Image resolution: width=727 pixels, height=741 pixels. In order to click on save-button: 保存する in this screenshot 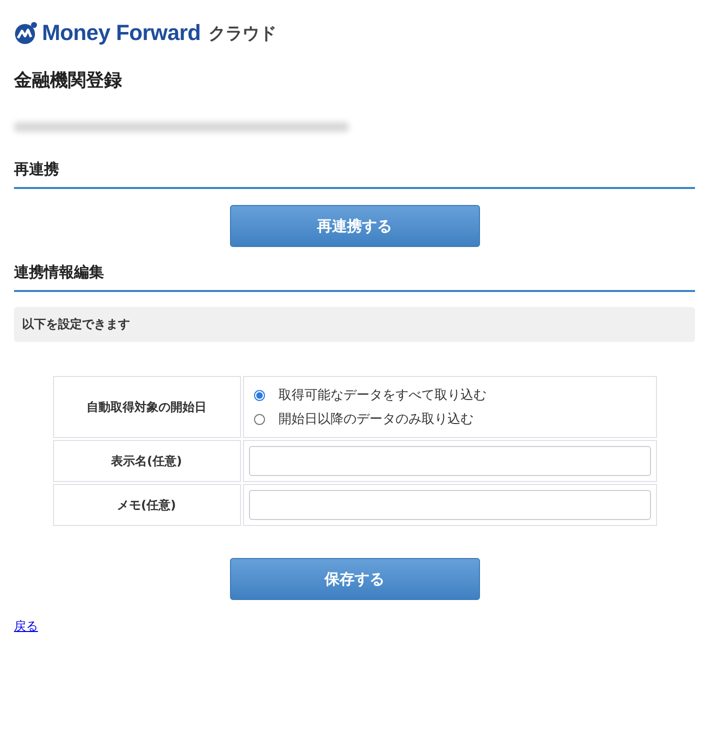, I will do `click(355, 579)`.